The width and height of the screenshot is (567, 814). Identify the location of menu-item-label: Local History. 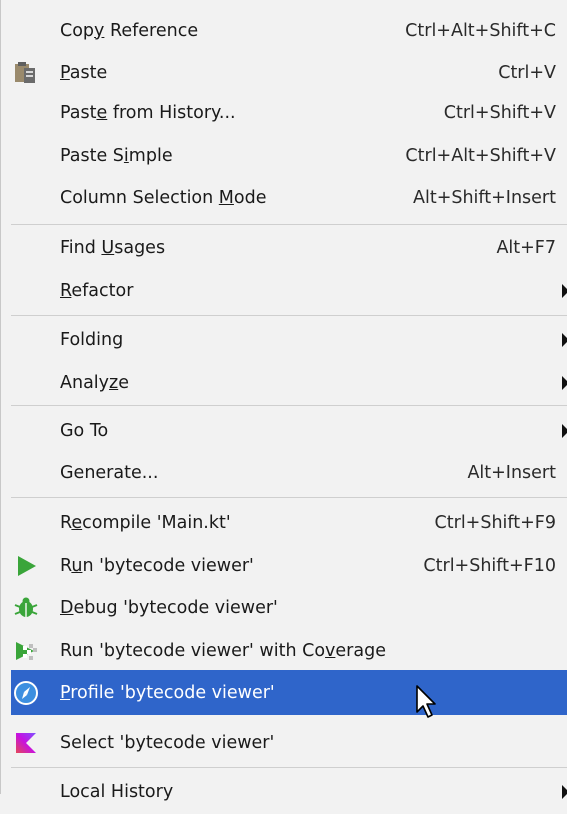
(117, 791).